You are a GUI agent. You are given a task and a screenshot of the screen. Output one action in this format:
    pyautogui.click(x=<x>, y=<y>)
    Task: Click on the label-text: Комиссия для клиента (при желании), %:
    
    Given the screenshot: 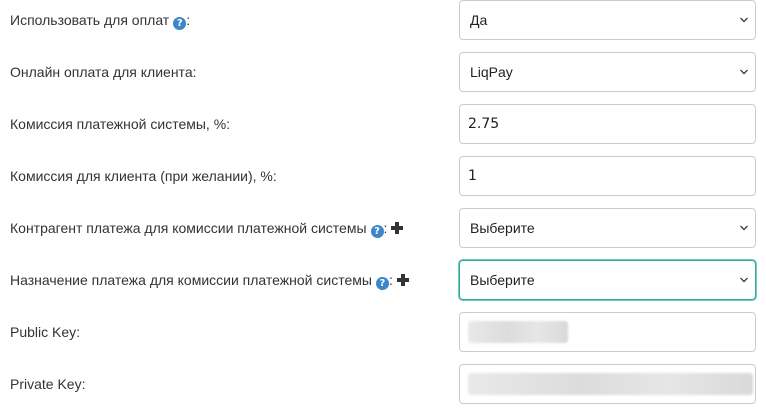 What is the action you would take?
    pyautogui.click(x=143, y=176)
    